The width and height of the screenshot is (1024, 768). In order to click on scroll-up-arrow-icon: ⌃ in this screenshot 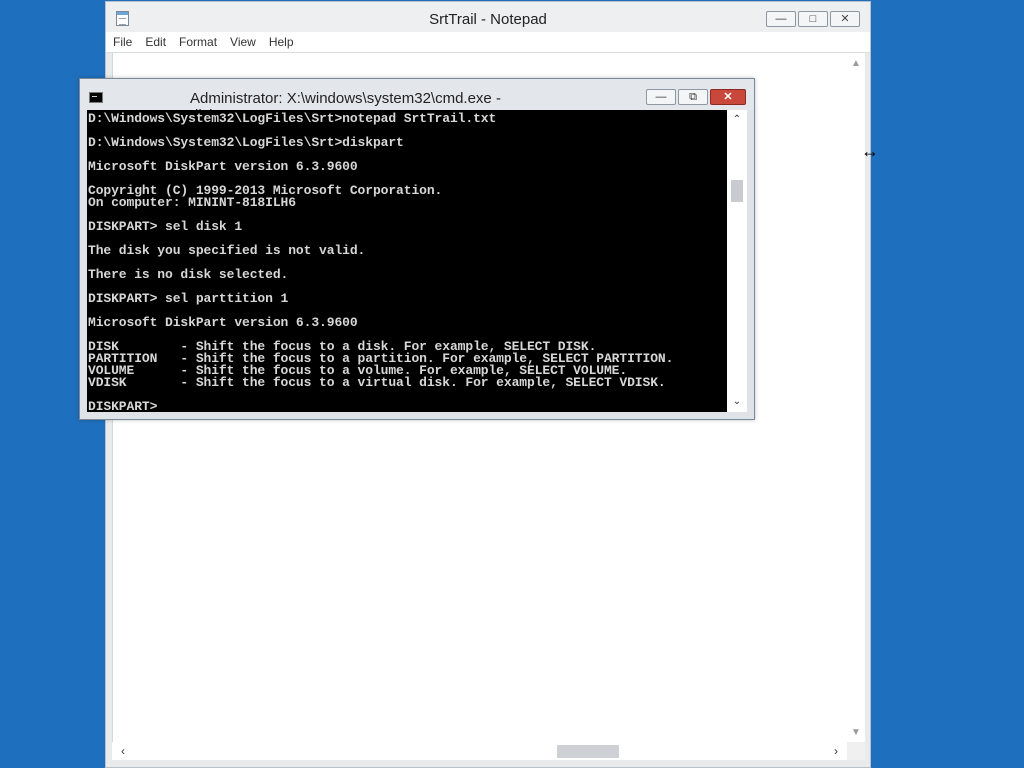, I will do `click(737, 120)`.